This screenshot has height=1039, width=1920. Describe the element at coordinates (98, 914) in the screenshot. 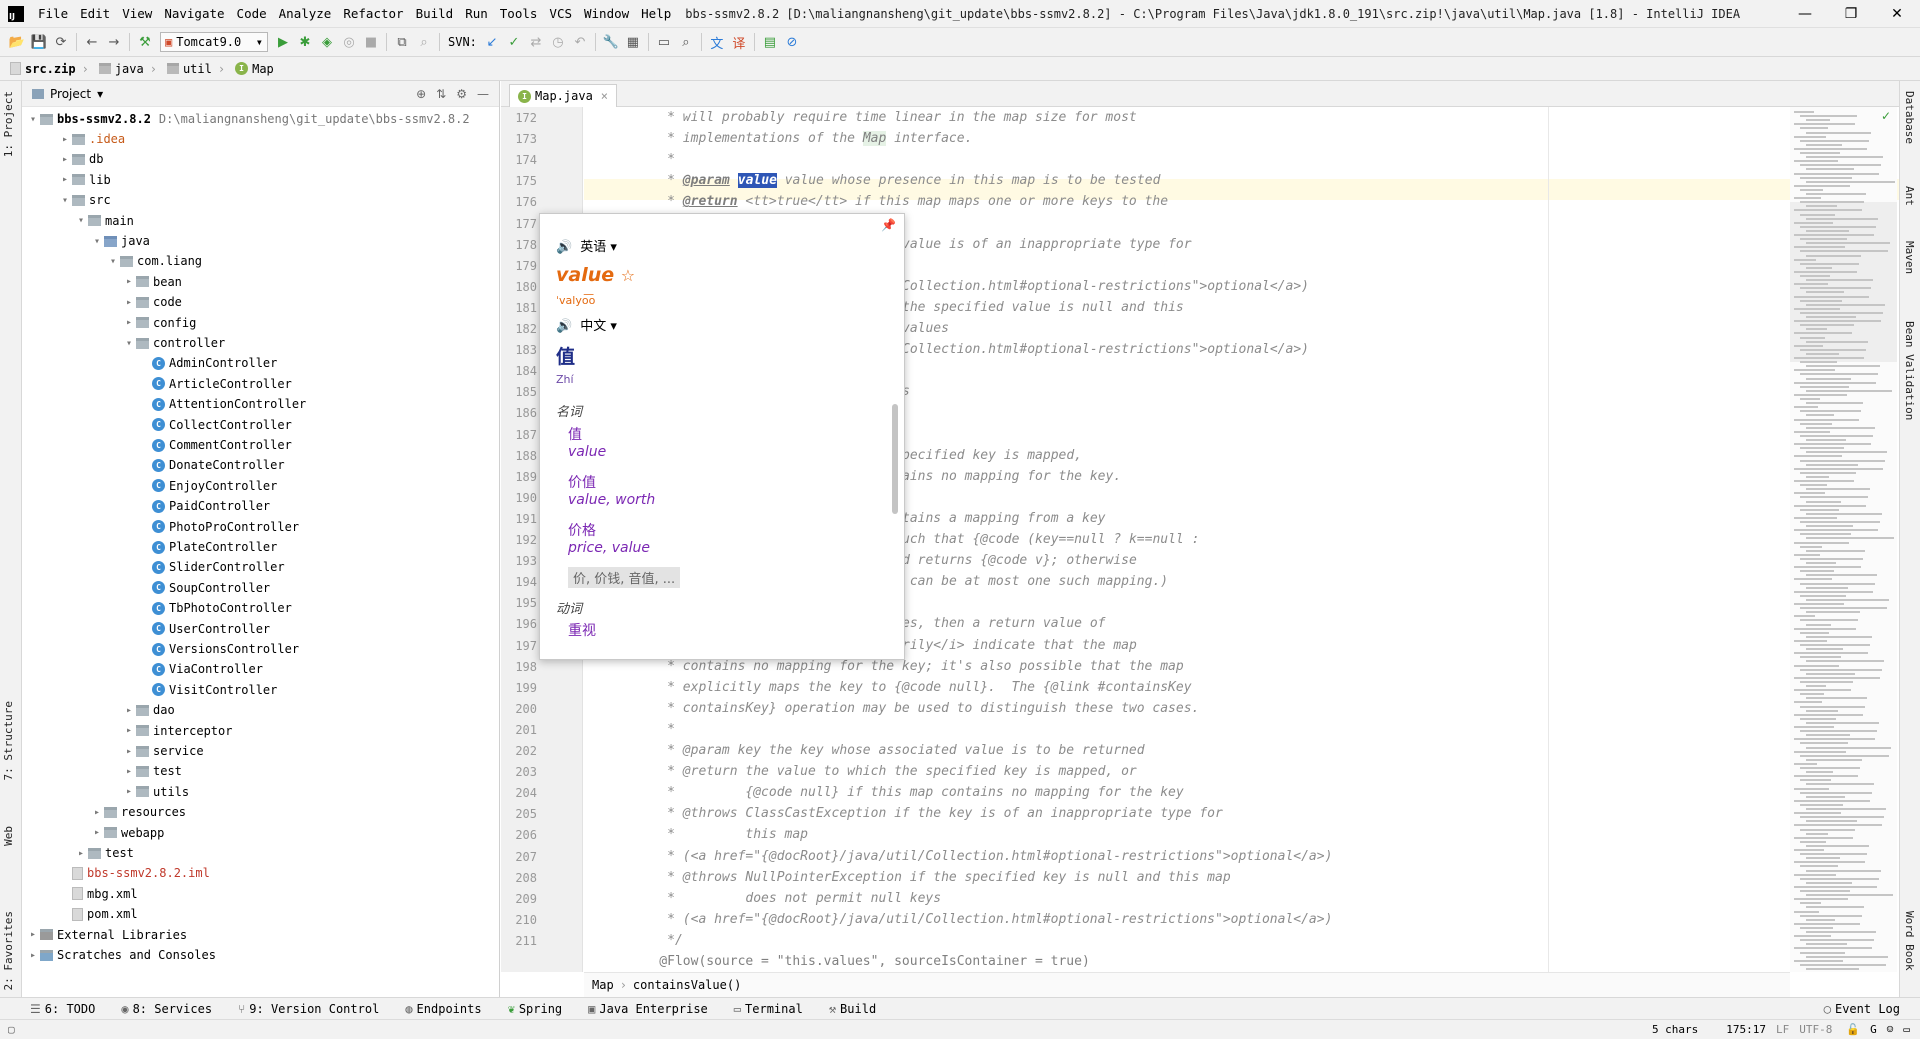

I see `tree-file-item: pom.xml` at that location.